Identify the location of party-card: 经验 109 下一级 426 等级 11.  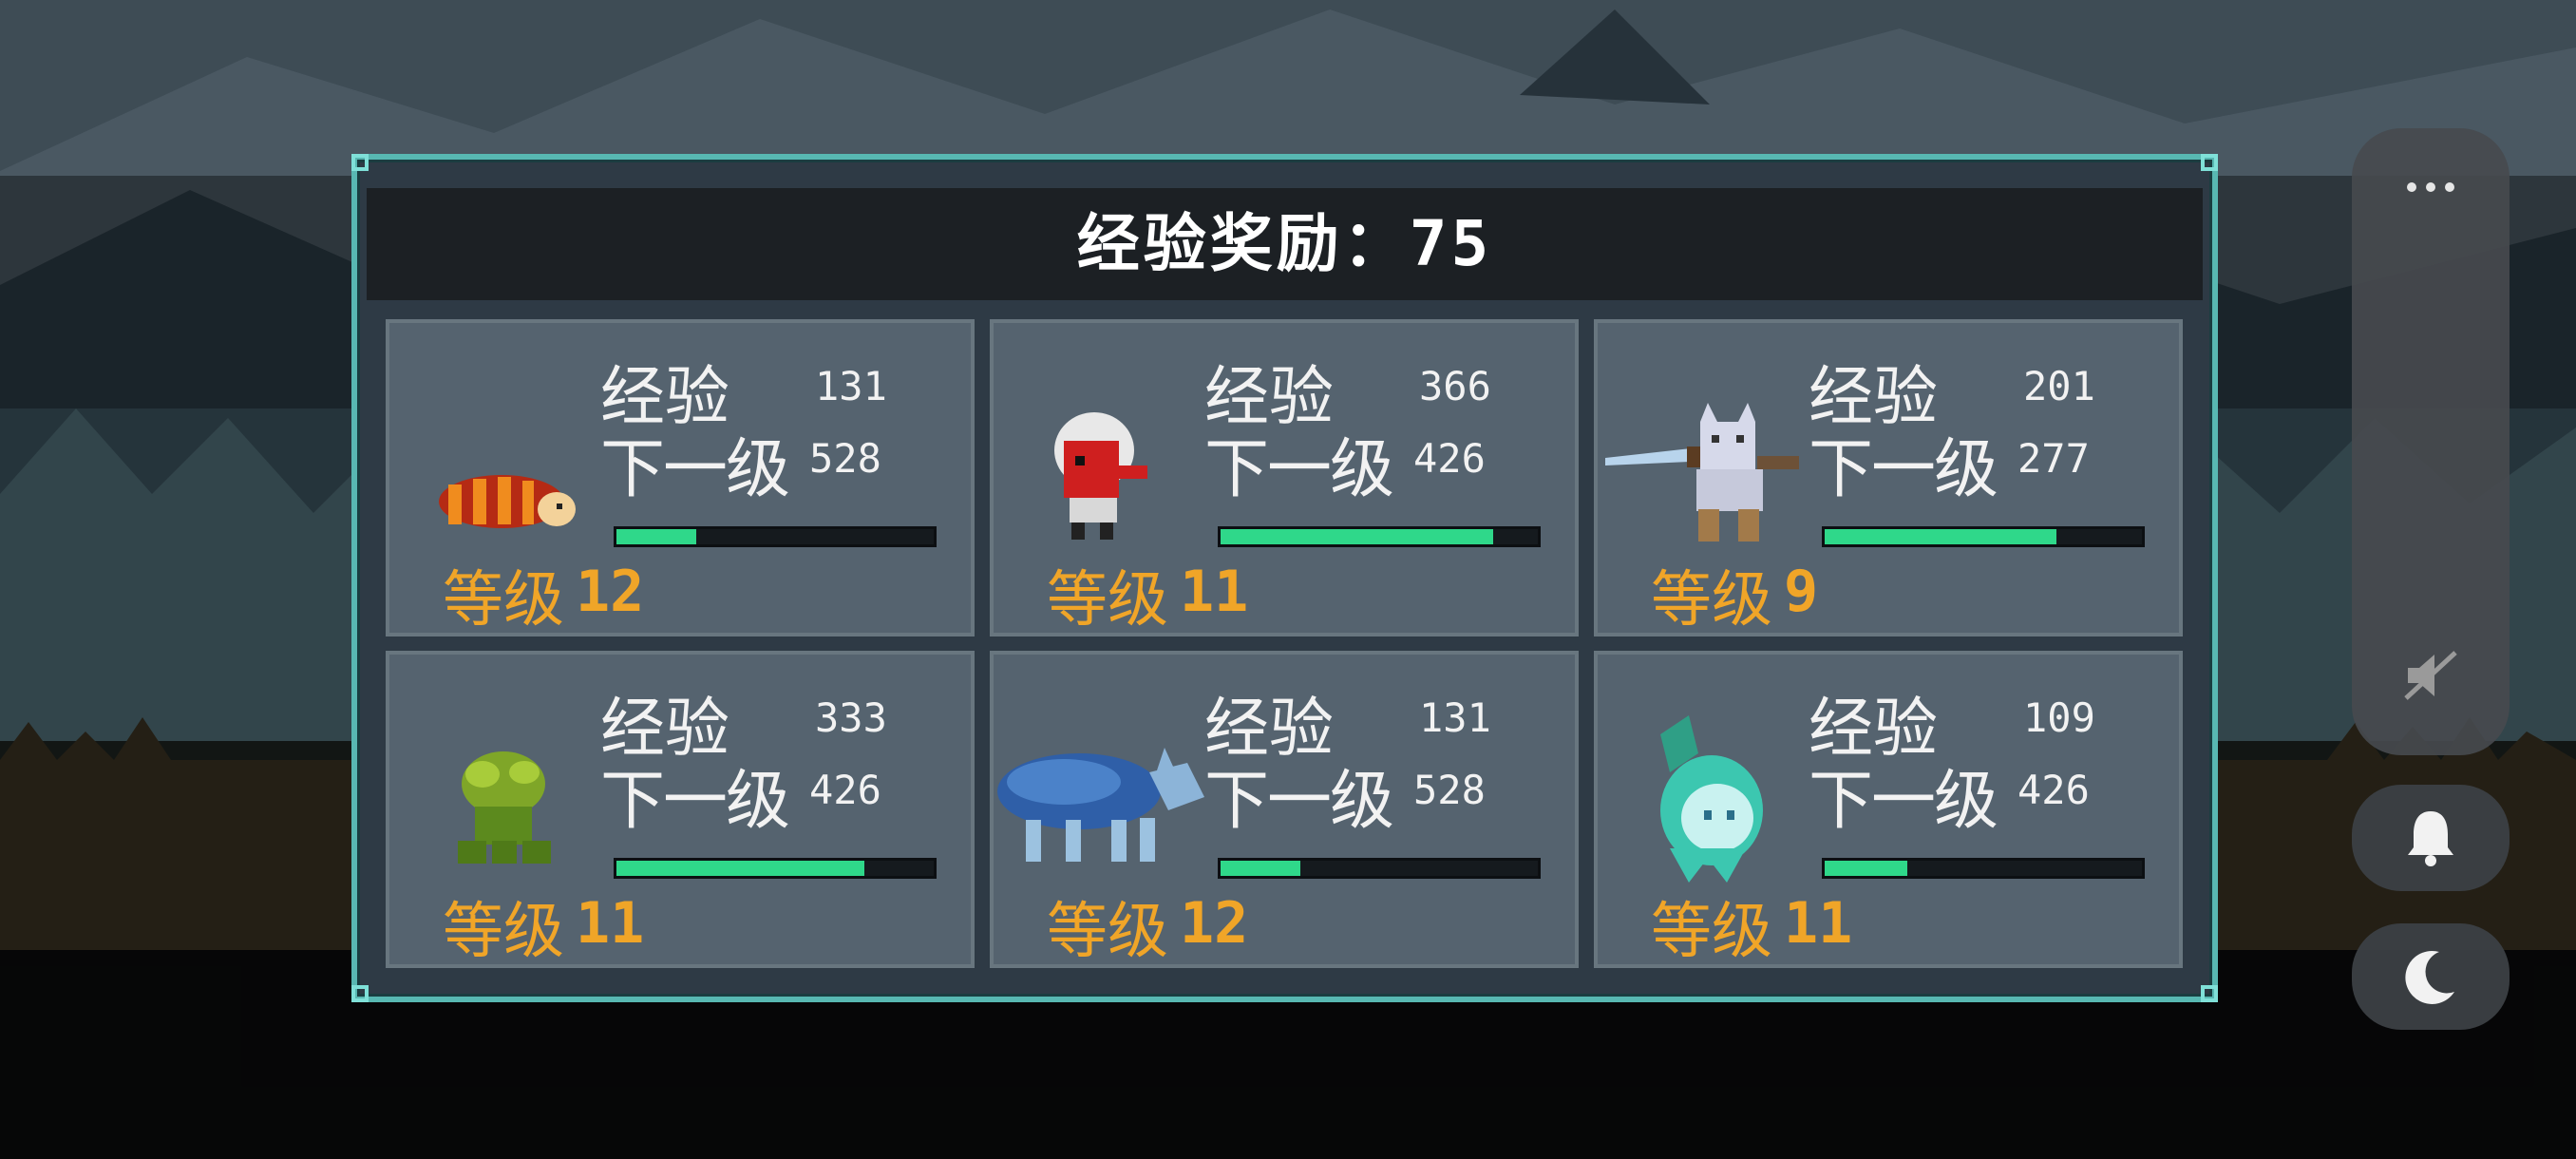
(1888, 809).